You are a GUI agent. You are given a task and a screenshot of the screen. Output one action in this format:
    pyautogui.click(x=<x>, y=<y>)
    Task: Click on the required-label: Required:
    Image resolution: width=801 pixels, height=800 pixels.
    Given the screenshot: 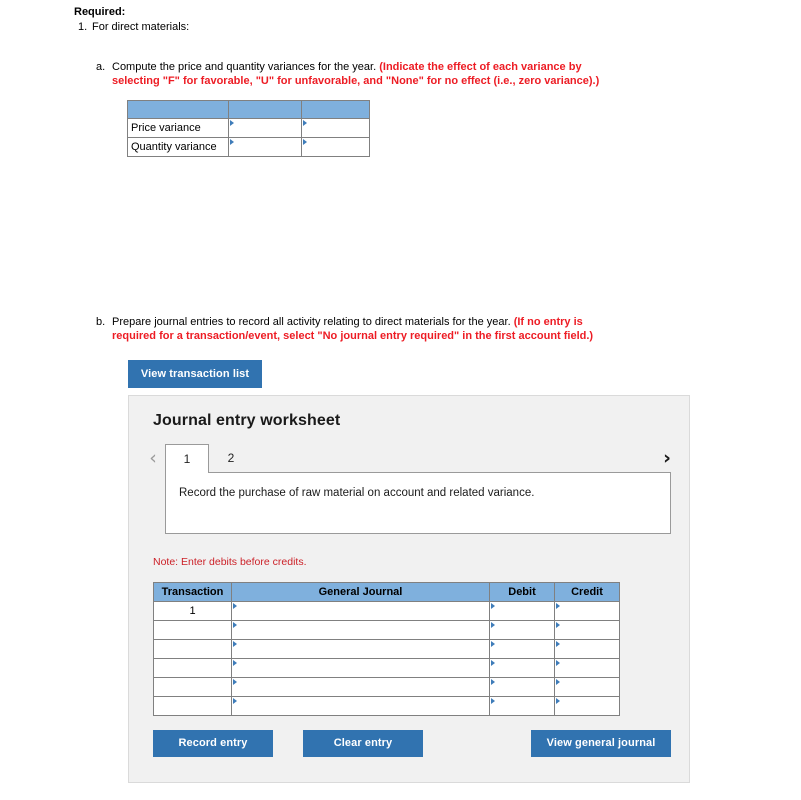 What is the action you would take?
    pyautogui.click(x=100, y=12)
    